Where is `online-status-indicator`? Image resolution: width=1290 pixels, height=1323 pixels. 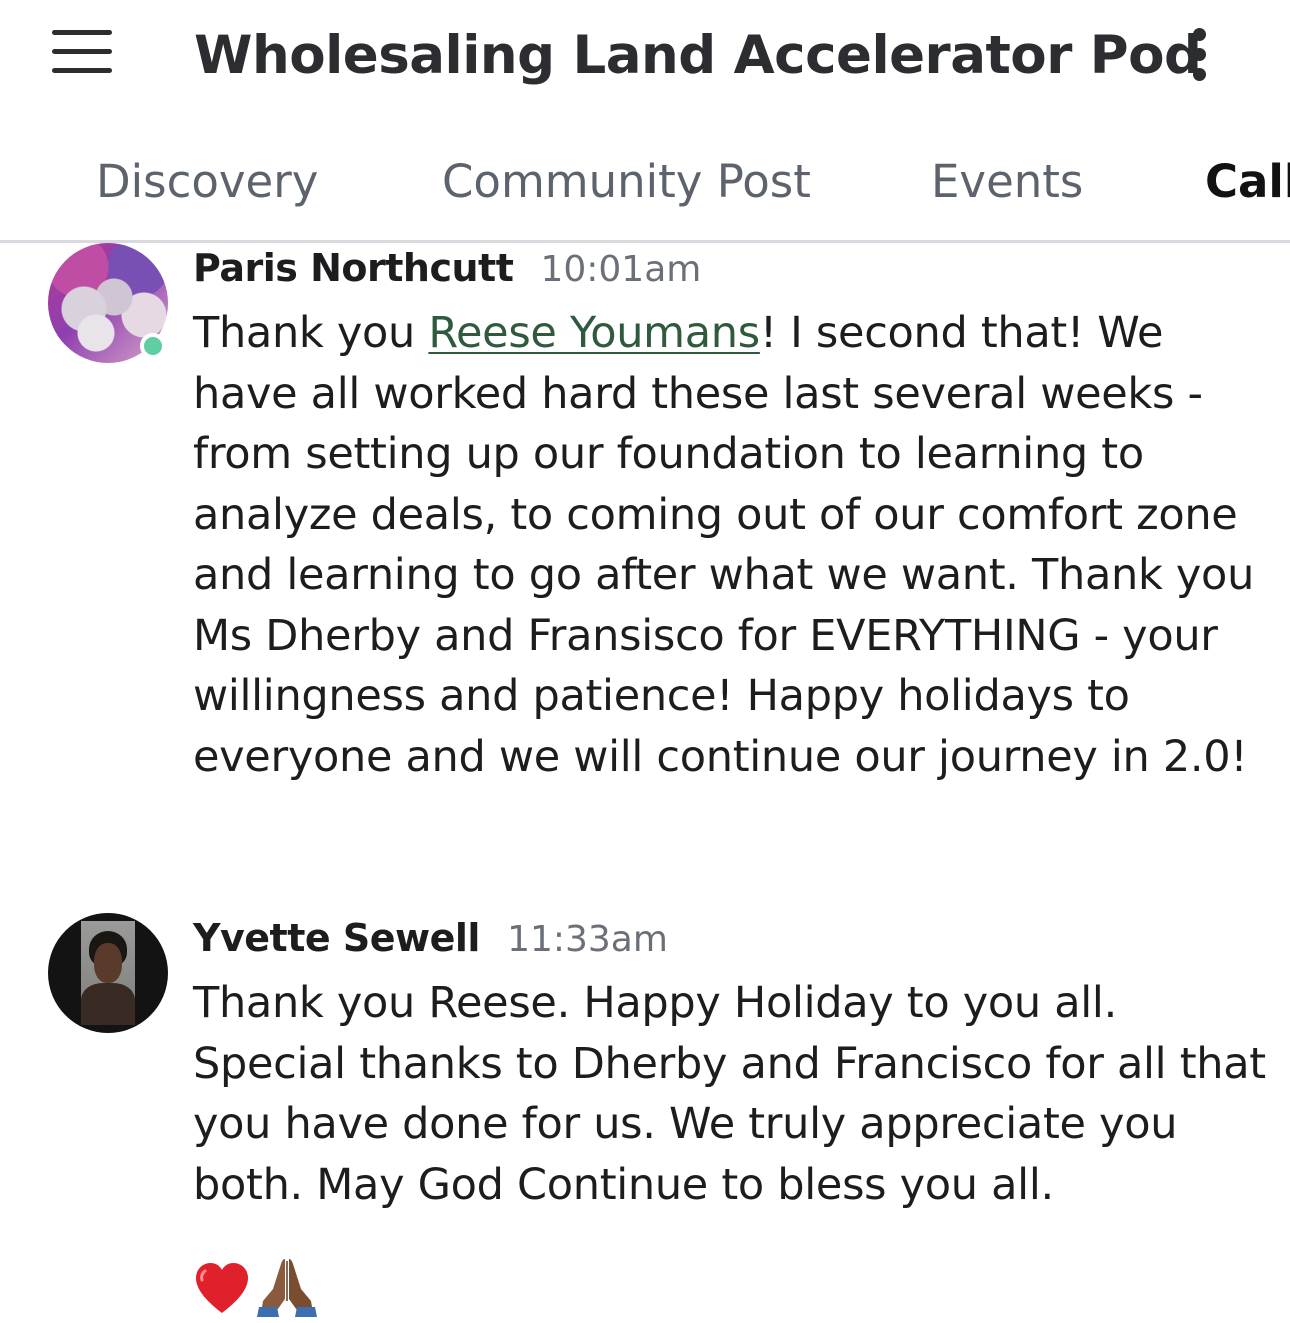
online-status-indicator is located at coordinates (153, 346).